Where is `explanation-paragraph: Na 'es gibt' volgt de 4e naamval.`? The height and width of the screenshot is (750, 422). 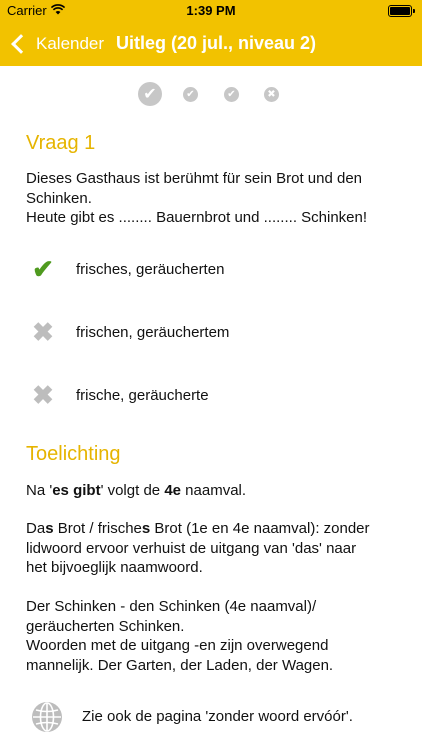 explanation-paragraph: Na 'es gibt' volgt de 4e naamval. is located at coordinates (136, 491).